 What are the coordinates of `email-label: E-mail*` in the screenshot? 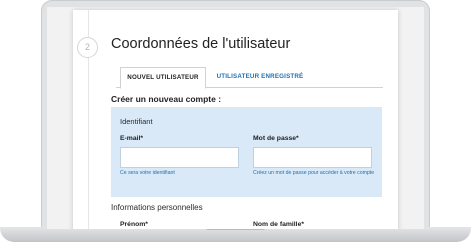 It's located at (132, 138).